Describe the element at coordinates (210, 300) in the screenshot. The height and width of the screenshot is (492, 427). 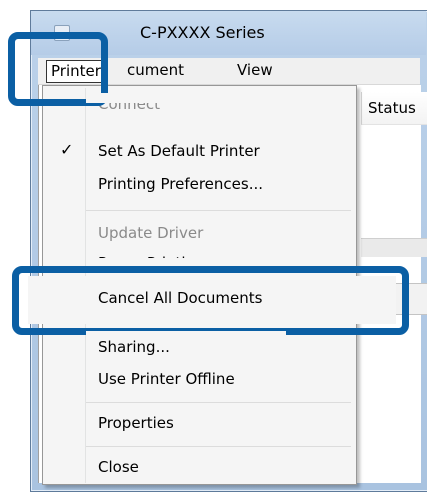
I see `highlight-box-cancel-all-documents` at that location.